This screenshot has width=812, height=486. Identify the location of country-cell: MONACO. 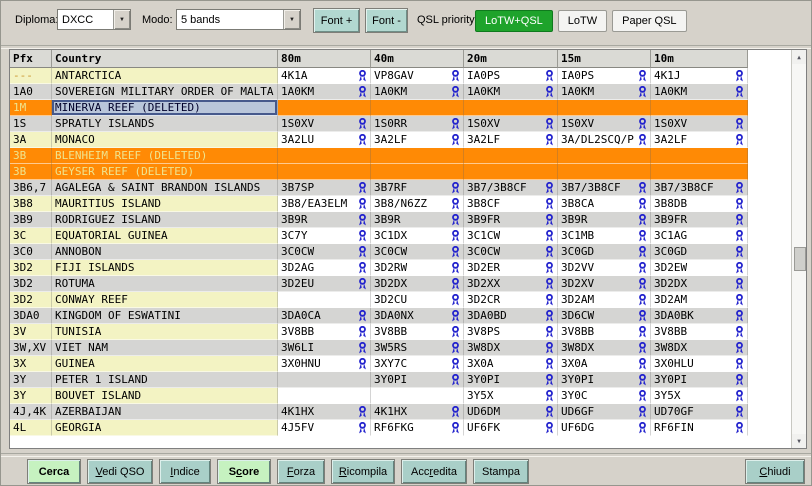
(165, 140).